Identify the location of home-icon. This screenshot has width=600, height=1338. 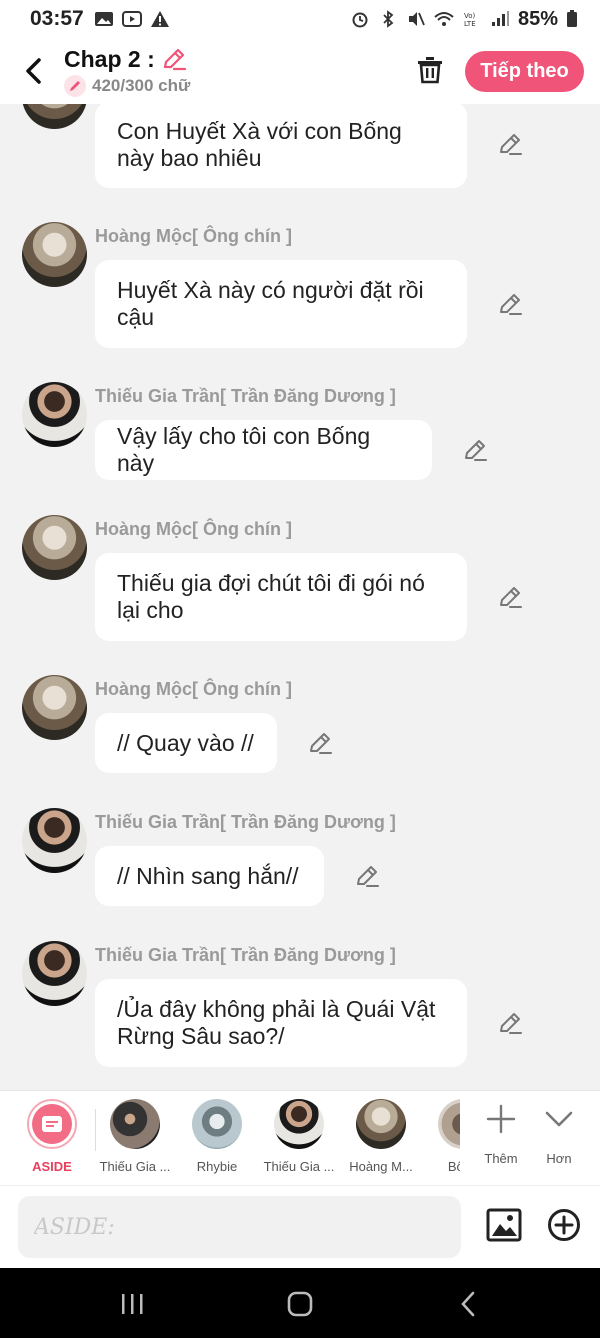
(300, 1304).